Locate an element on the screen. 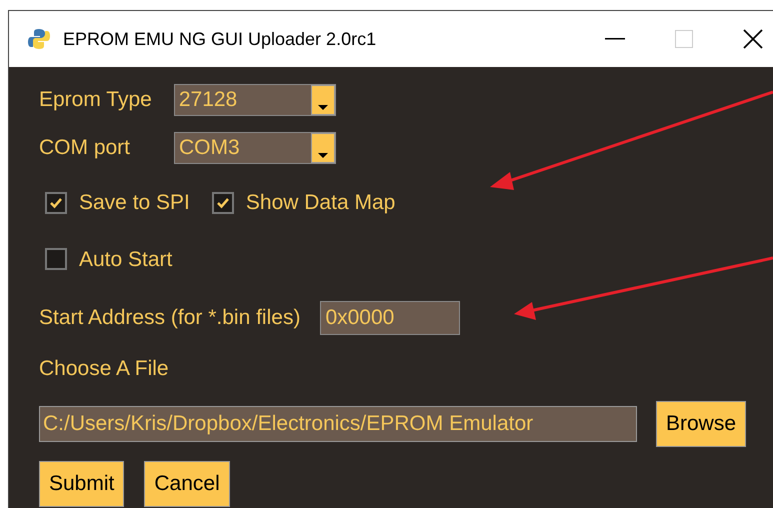  field-label: Eprom Type is located at coordinates (95, 100).